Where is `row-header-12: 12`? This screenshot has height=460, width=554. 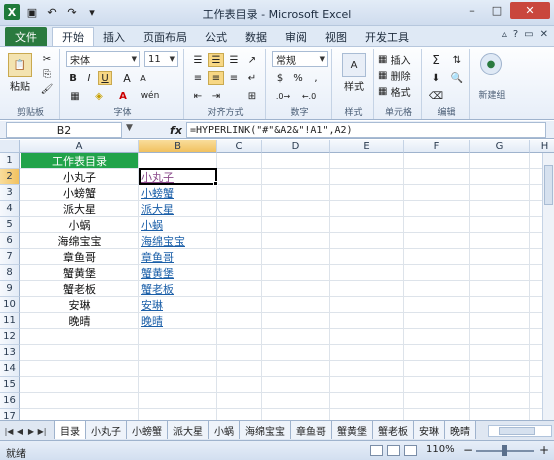
row-header-12: 12 is located at coordinates (10, 337).